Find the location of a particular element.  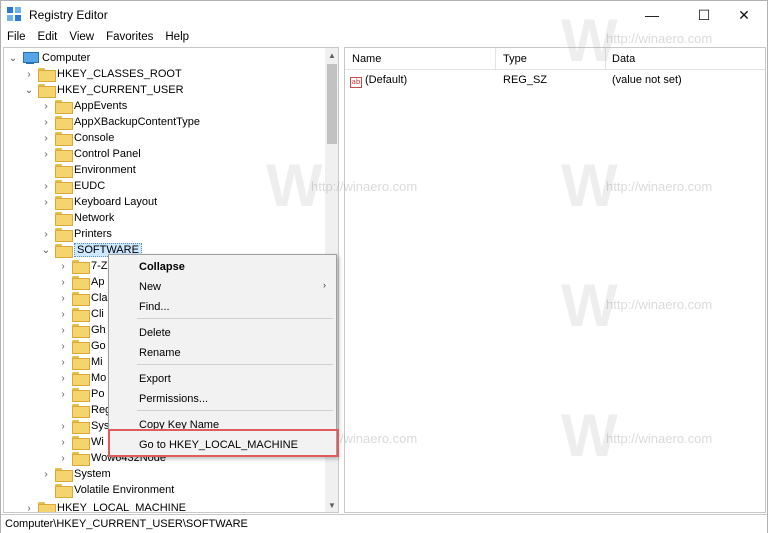

menu-item-rename: Rename is located at coordinates (222, 353).